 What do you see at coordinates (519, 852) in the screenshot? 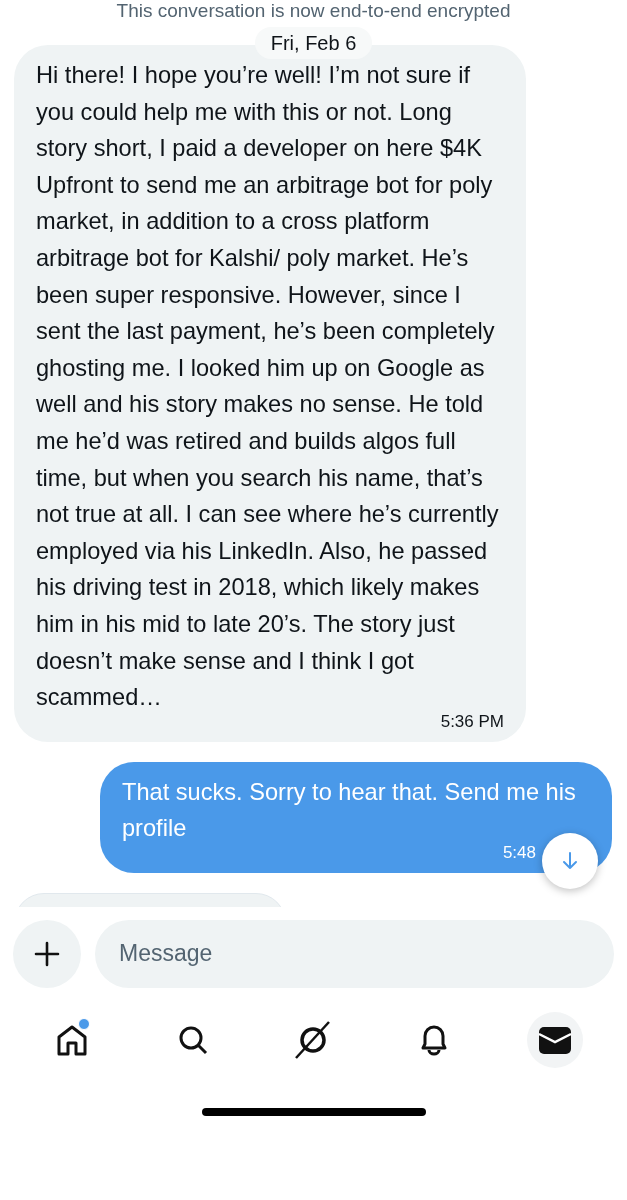
I see `message-time: 5:48` at bounding box center [519, 852].